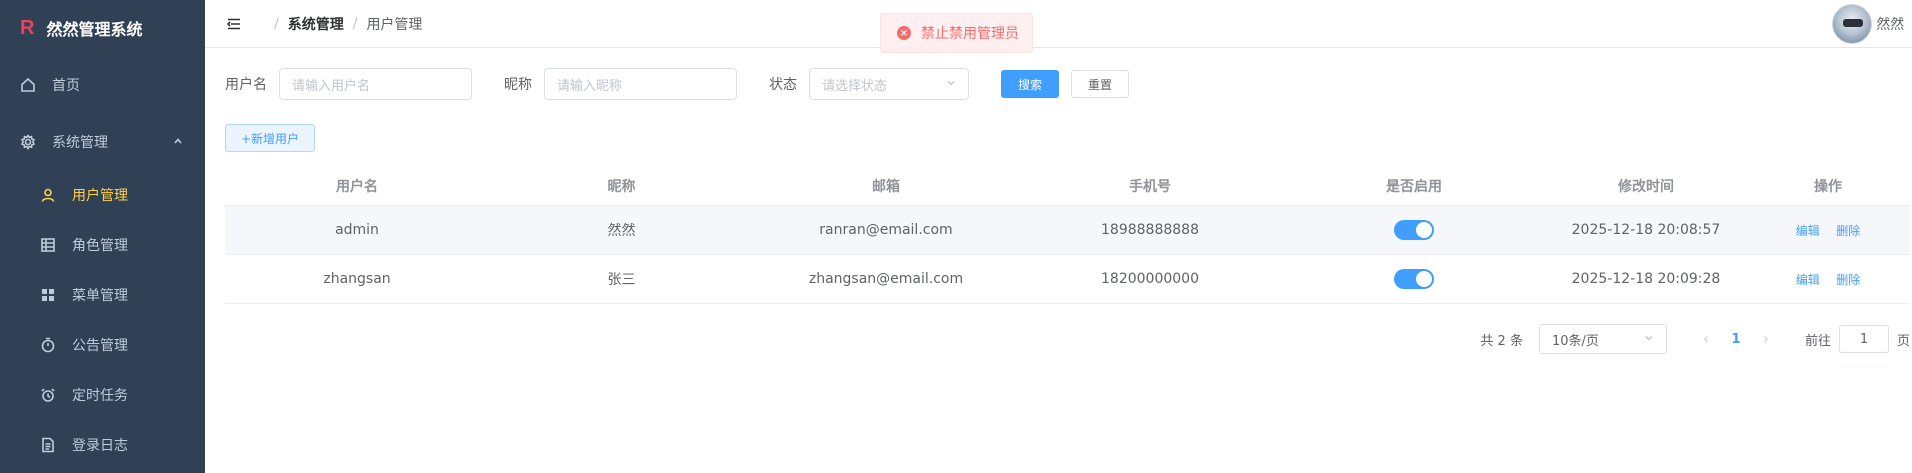 The height and width of the screenshot is (473, 1912). What do you see at coordinates (48, 345) in the screenshot?
I see `timer-icon` at bounding box center [48, 345].